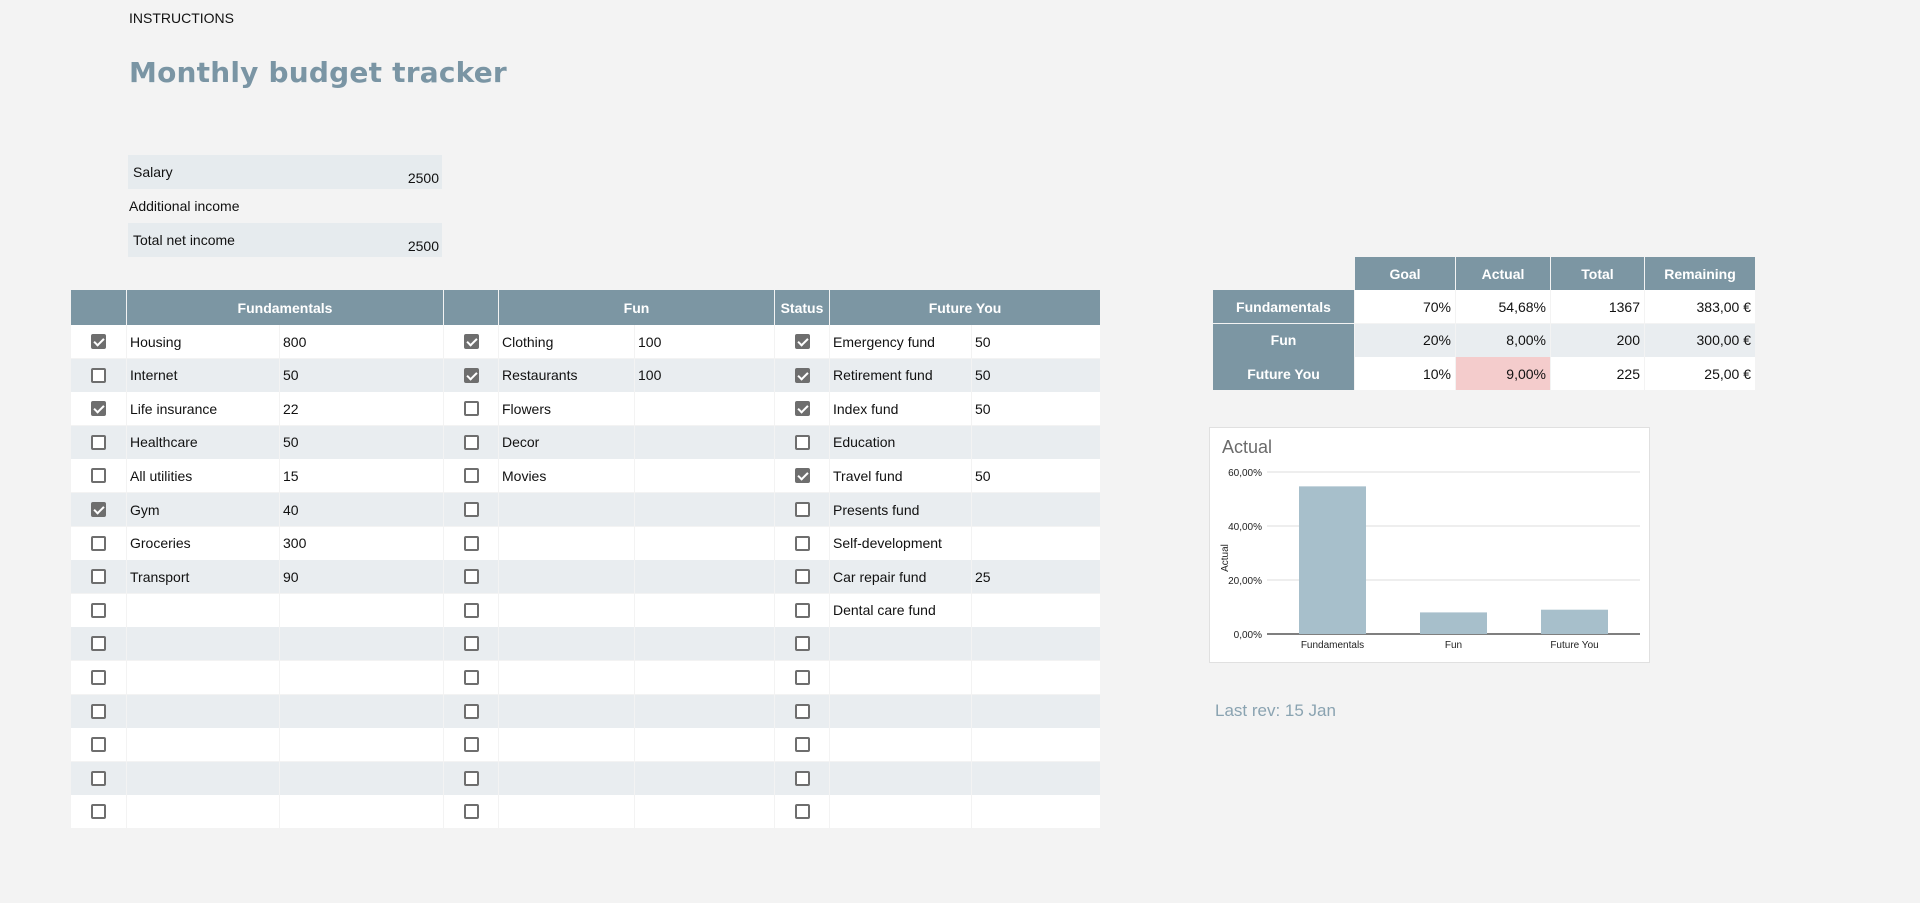  Describe the element at coordinates (361, 509) in the screenshot. I see `fundamentals-item-amount: 40` at that location.